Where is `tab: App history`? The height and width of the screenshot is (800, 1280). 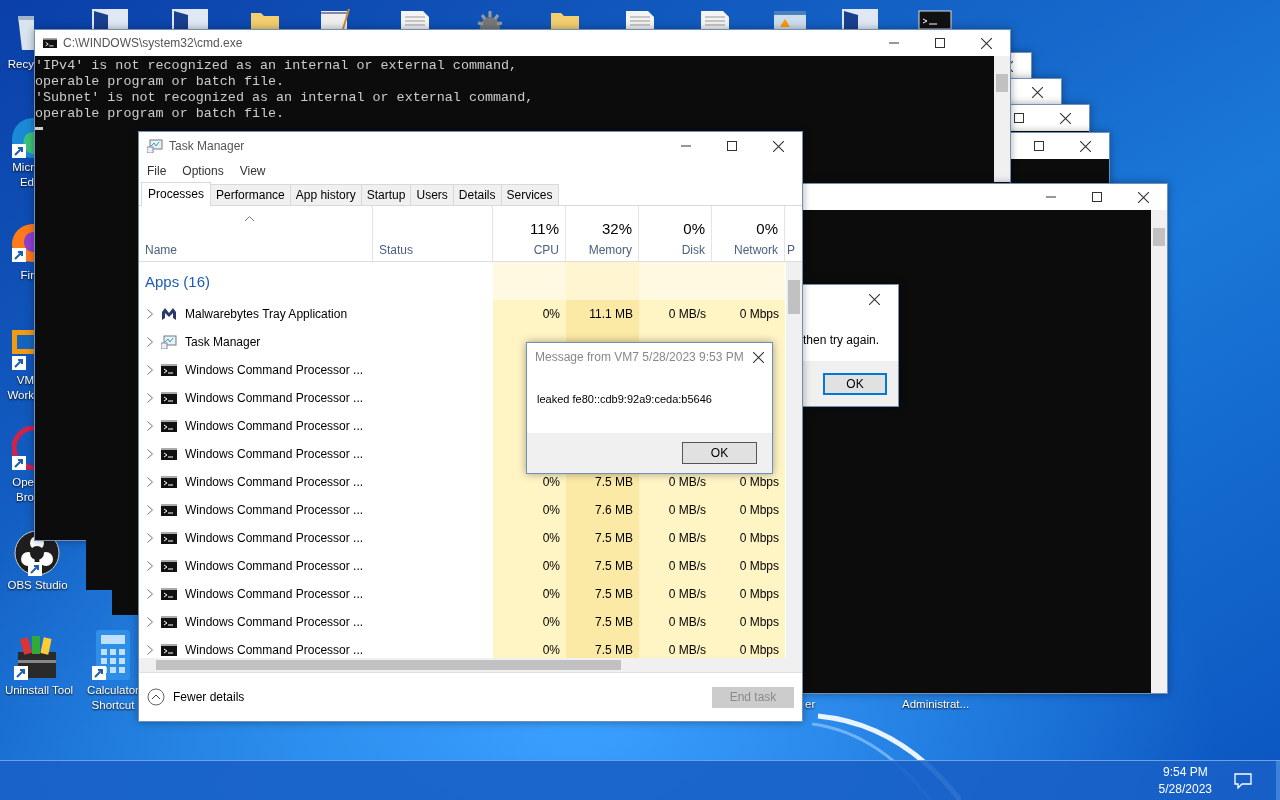
tab: App history is located at coordinates (325, 194).